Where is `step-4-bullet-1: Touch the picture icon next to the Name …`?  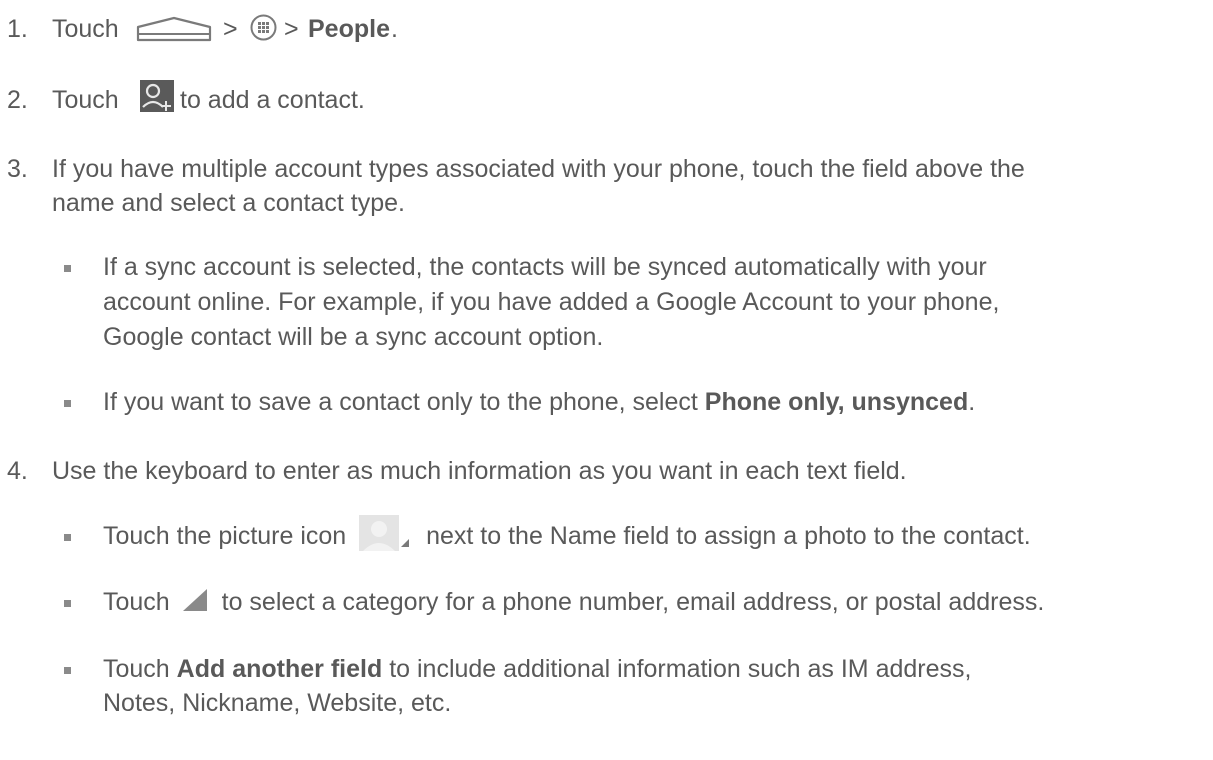 step-4-bullet-1: Touch the picture icon next to the Name … is located at coordinates (567, 533).